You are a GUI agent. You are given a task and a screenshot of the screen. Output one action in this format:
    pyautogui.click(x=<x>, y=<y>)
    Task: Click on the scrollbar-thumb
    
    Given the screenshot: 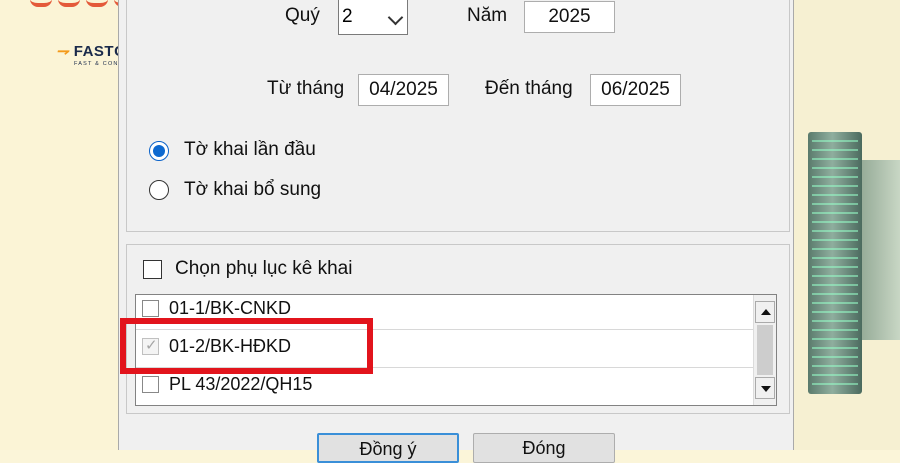 What is the action you would take?
    pyautogui.click(x=765, y=350)
    